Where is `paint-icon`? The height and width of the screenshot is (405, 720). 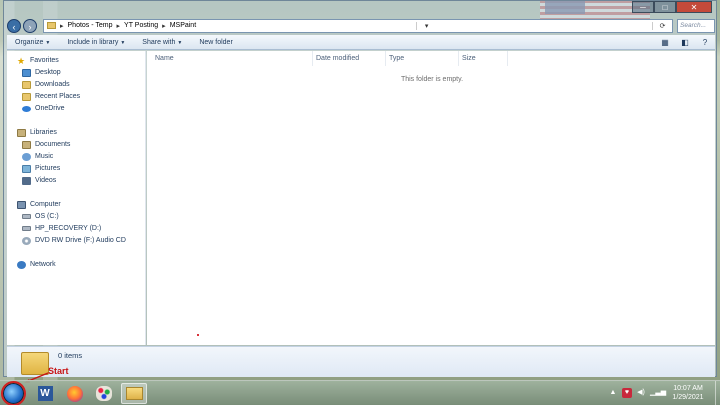
paint-icon is located at coordinates (104, 393).